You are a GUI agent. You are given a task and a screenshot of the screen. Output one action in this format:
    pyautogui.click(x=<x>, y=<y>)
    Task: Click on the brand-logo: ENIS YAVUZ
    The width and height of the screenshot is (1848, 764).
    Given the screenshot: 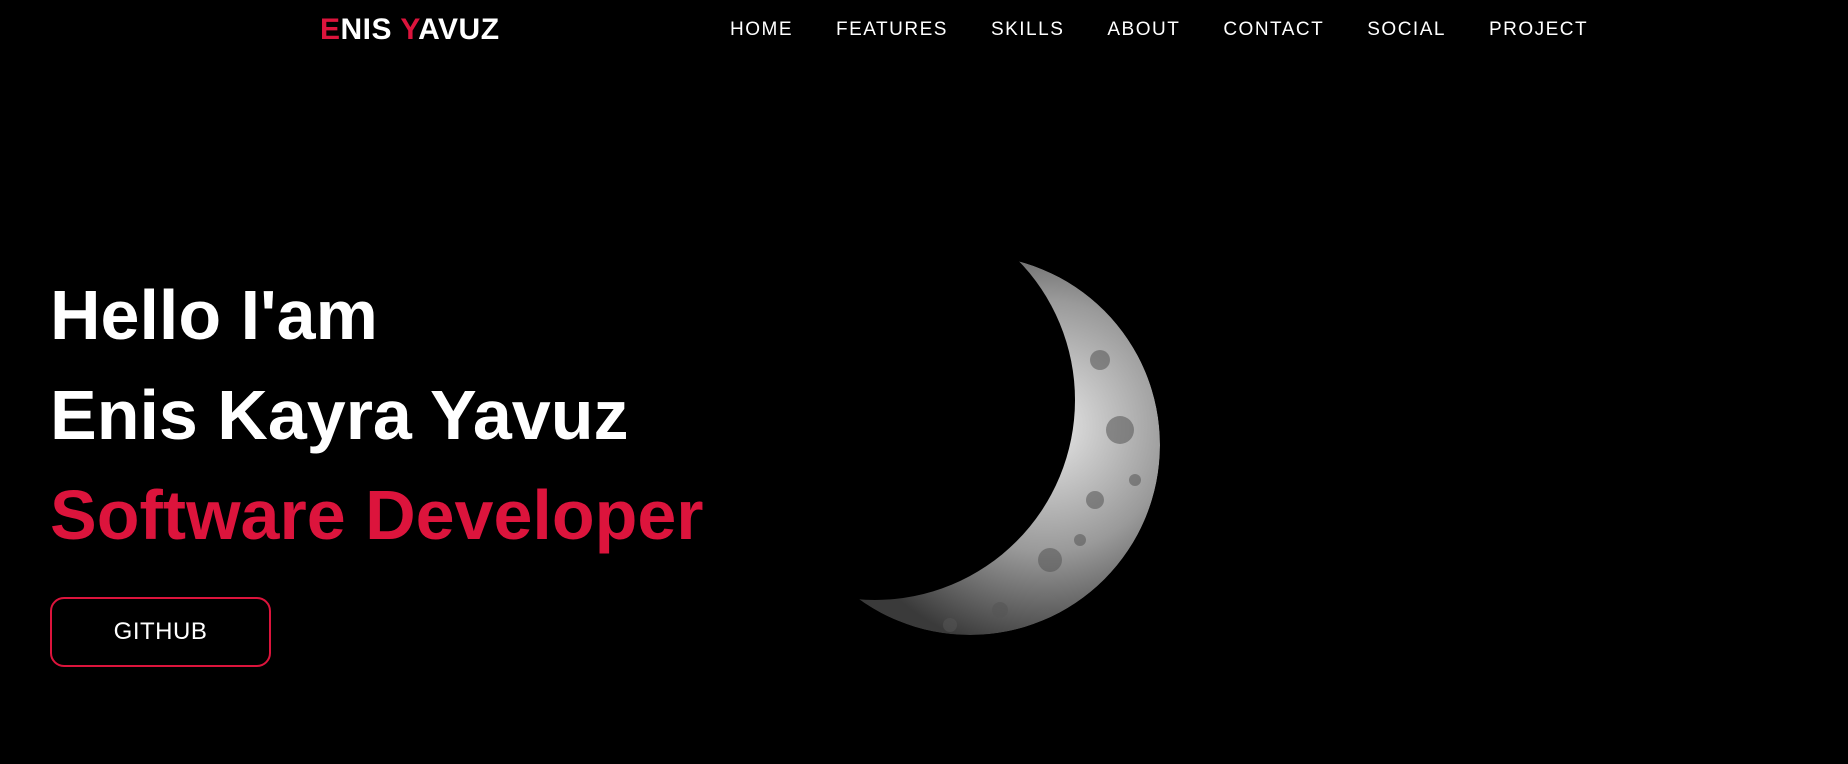 What is the action you would take?
    pyautogui.click(x=410, y=30)
    